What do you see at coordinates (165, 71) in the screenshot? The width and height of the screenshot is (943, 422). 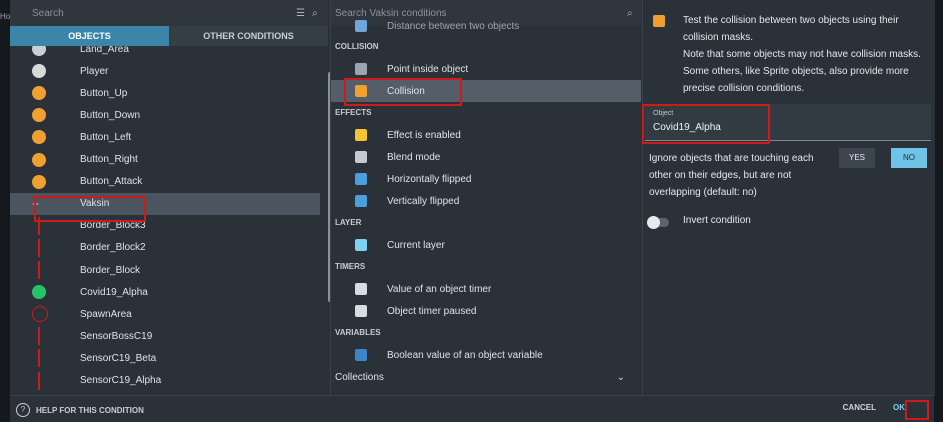 I see `object-item-player: Player` at bounding box center [165, 71].